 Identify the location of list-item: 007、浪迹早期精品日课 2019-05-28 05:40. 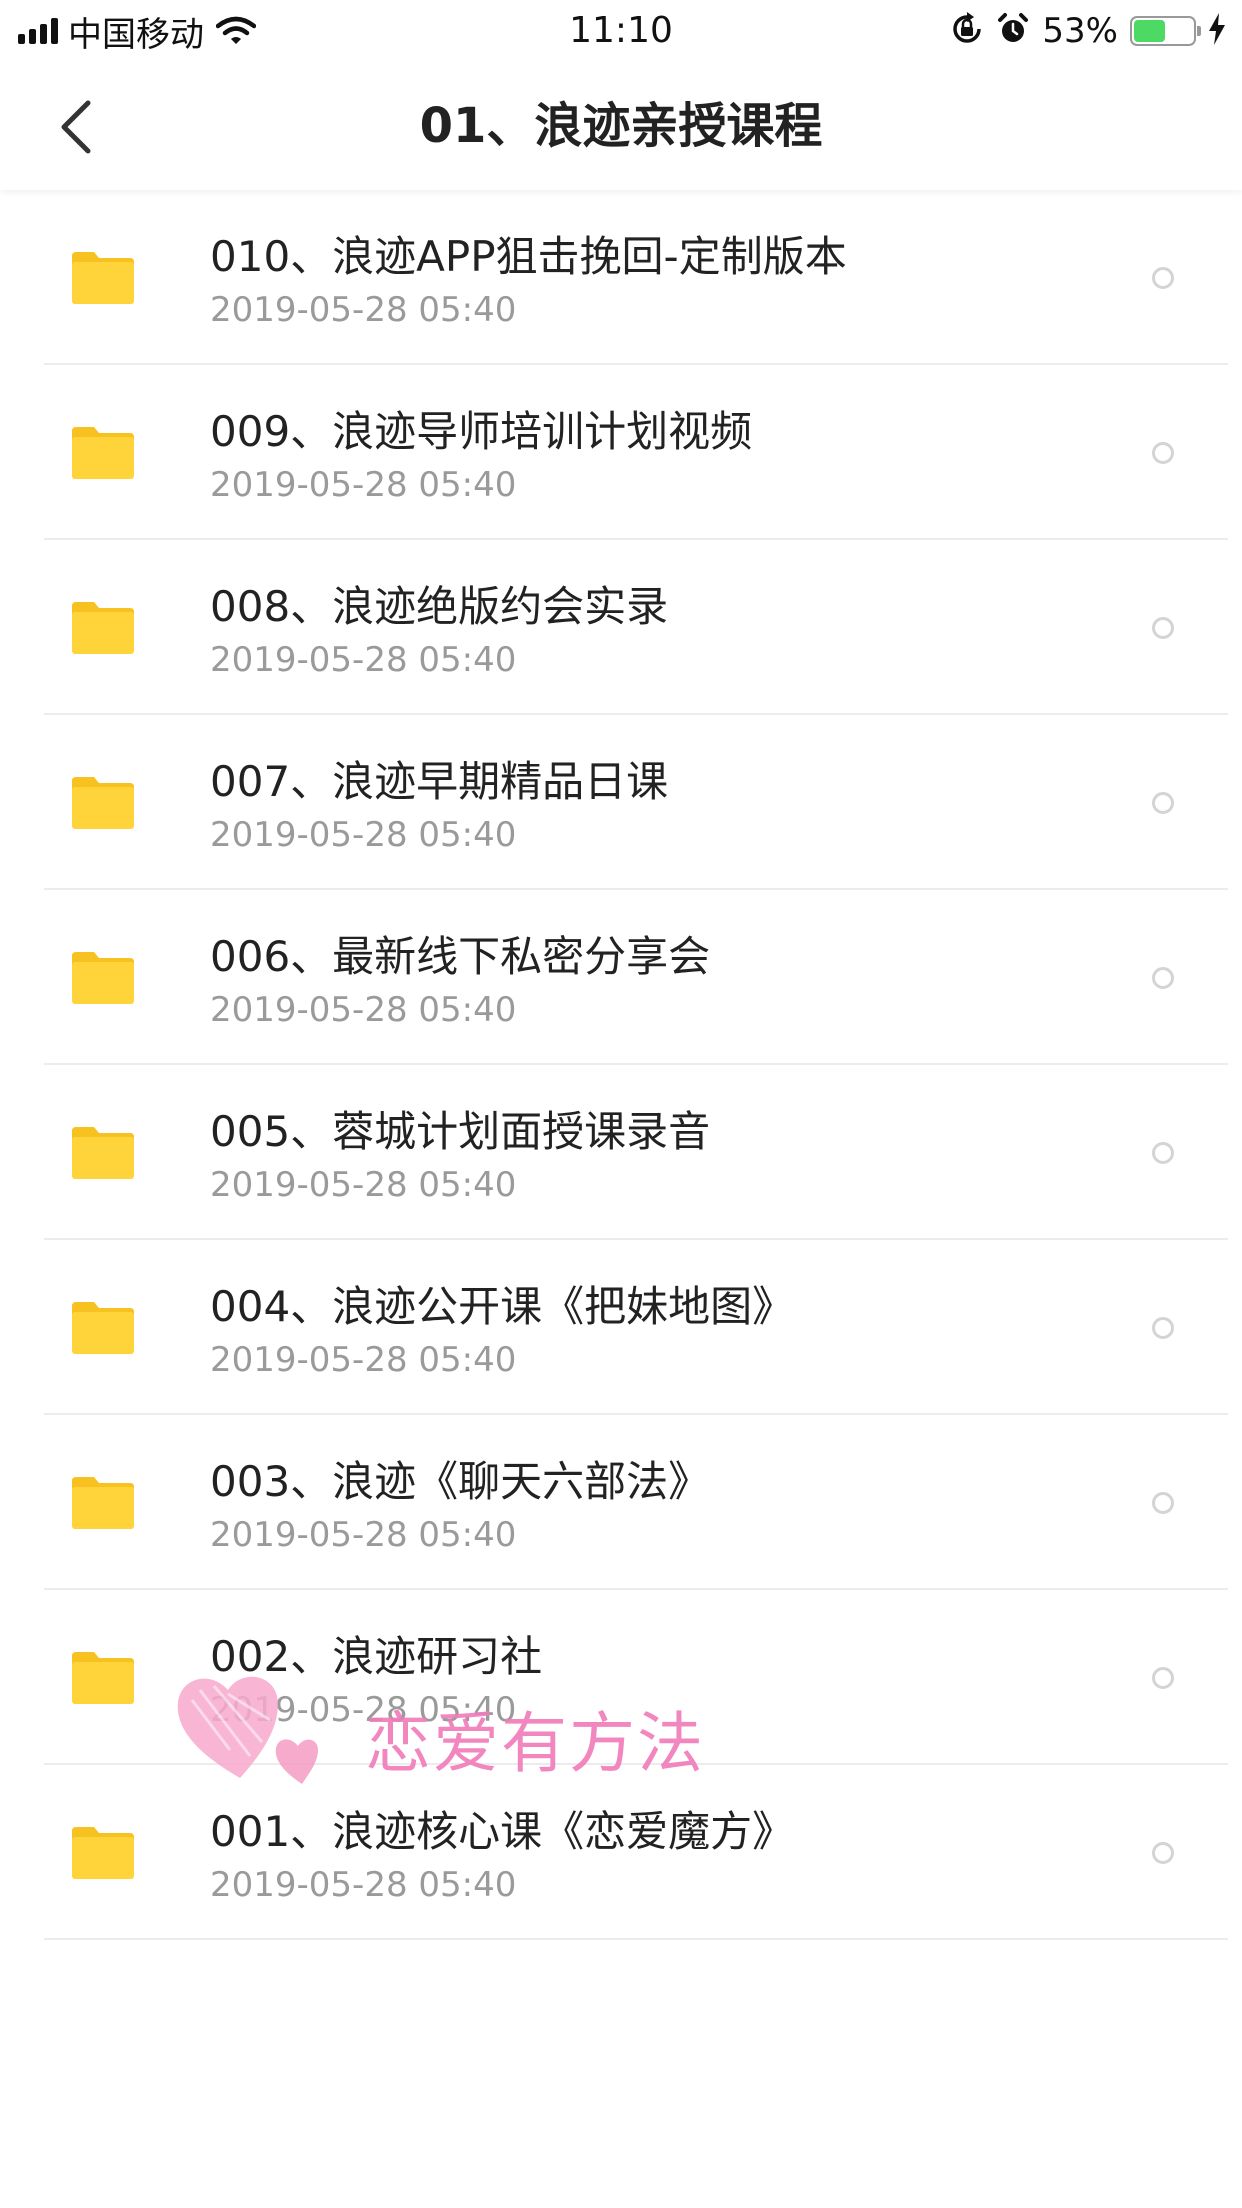
(621, 802).